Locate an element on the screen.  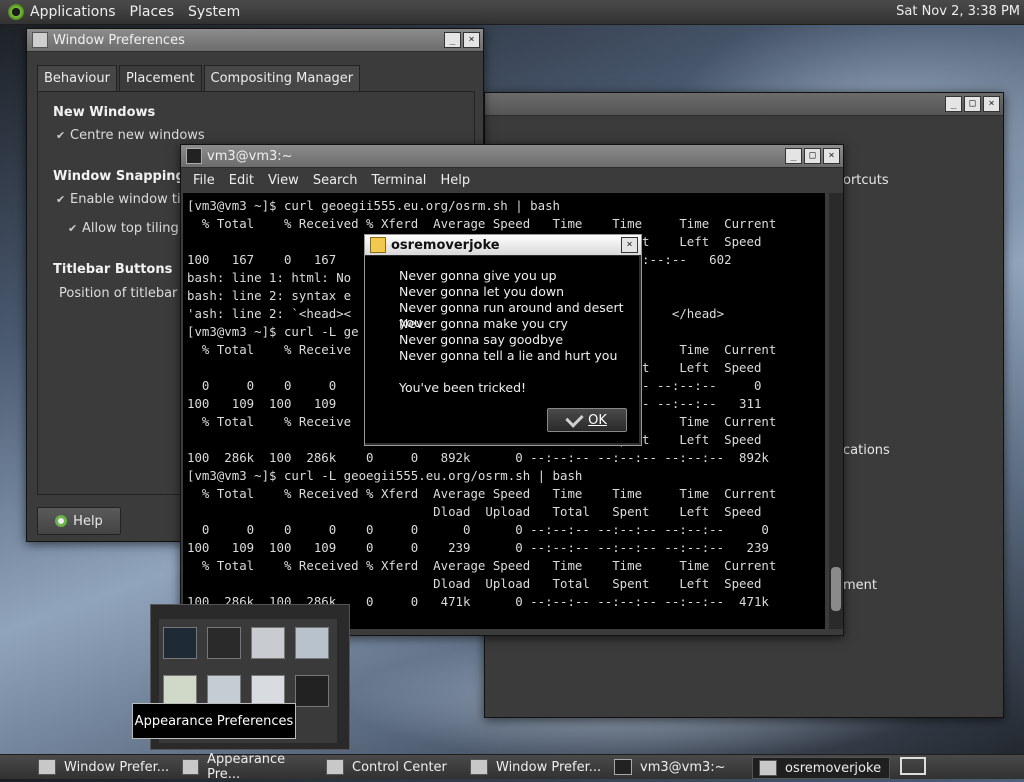
centre-new-windows-checkbox: ✔ Centre new windows is located at coordinates (130, 135).